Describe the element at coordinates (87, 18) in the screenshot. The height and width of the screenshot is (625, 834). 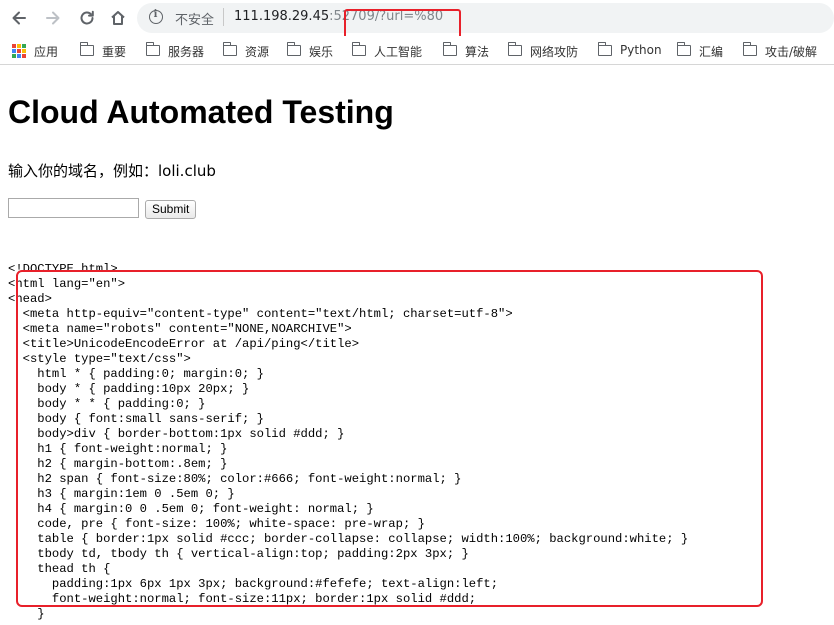
I see `reload-icon` at that location.